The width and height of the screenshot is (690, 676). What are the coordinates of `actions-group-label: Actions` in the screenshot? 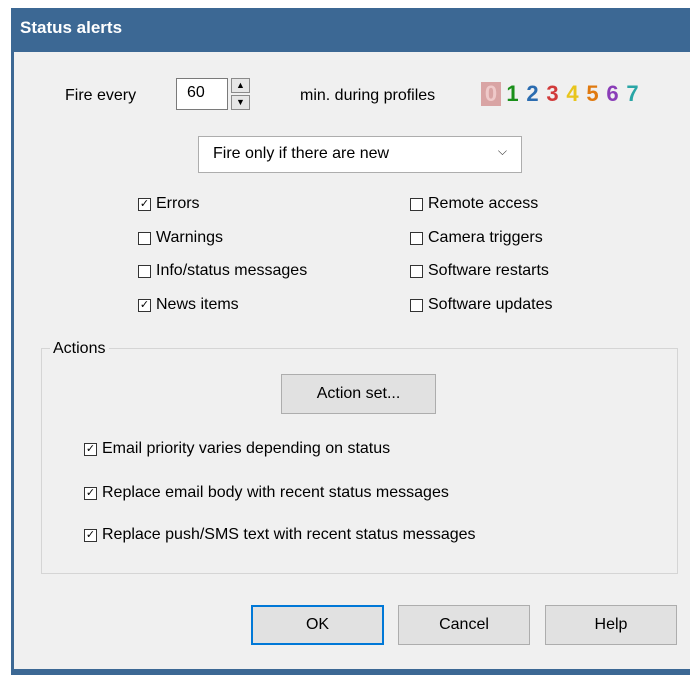 It's located at (80, 349).